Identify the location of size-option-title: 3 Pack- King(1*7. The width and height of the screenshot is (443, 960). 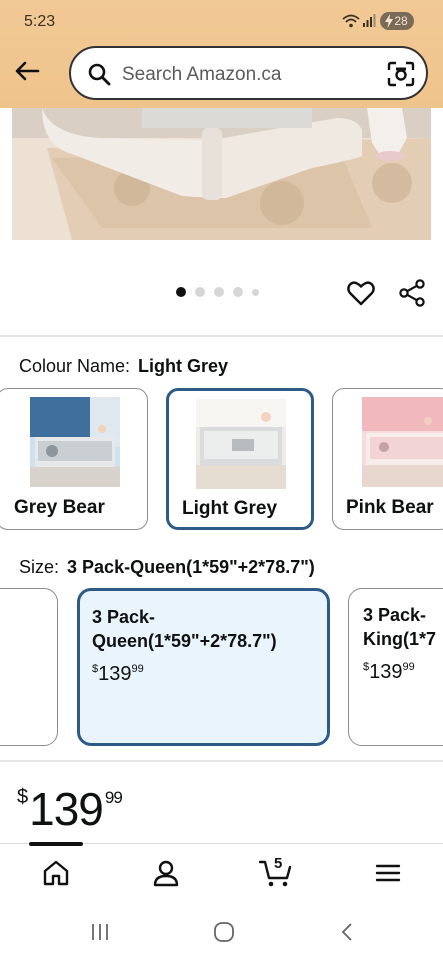
(399, 627).